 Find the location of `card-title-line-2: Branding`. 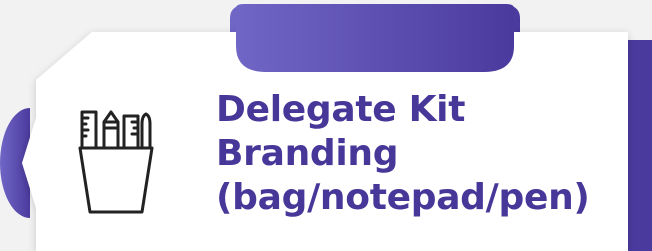

card-title-line-2: Branding is located at coordinates (307, 153).